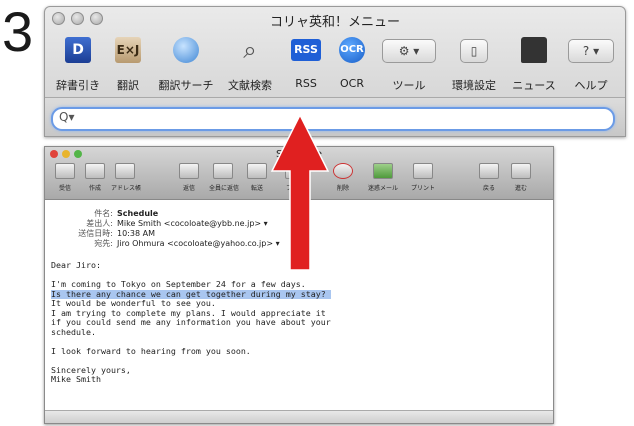 This screenshot has width=634, height=426. Describe the element at coordinates (591, 85) in the screenshot. I see `help-label: ヘルプ` at that location.